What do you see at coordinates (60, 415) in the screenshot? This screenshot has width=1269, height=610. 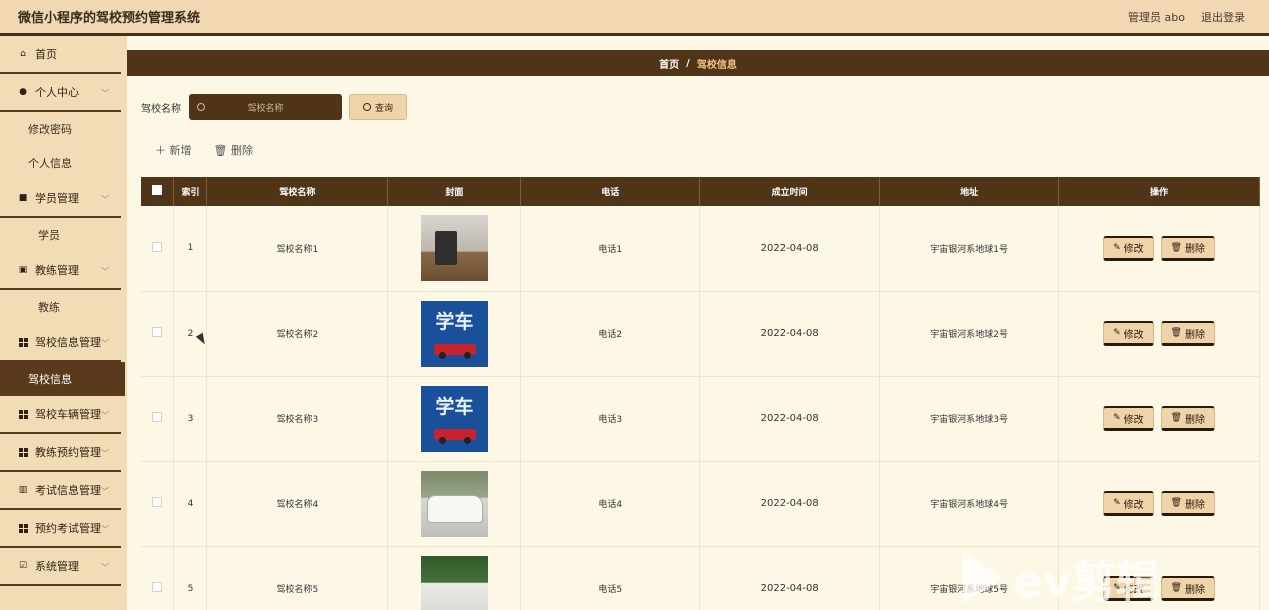 I see `sidebar-item-vehicle-mgmt: 驾校车辆管理 ﹀` at bounding box center [60, 415].